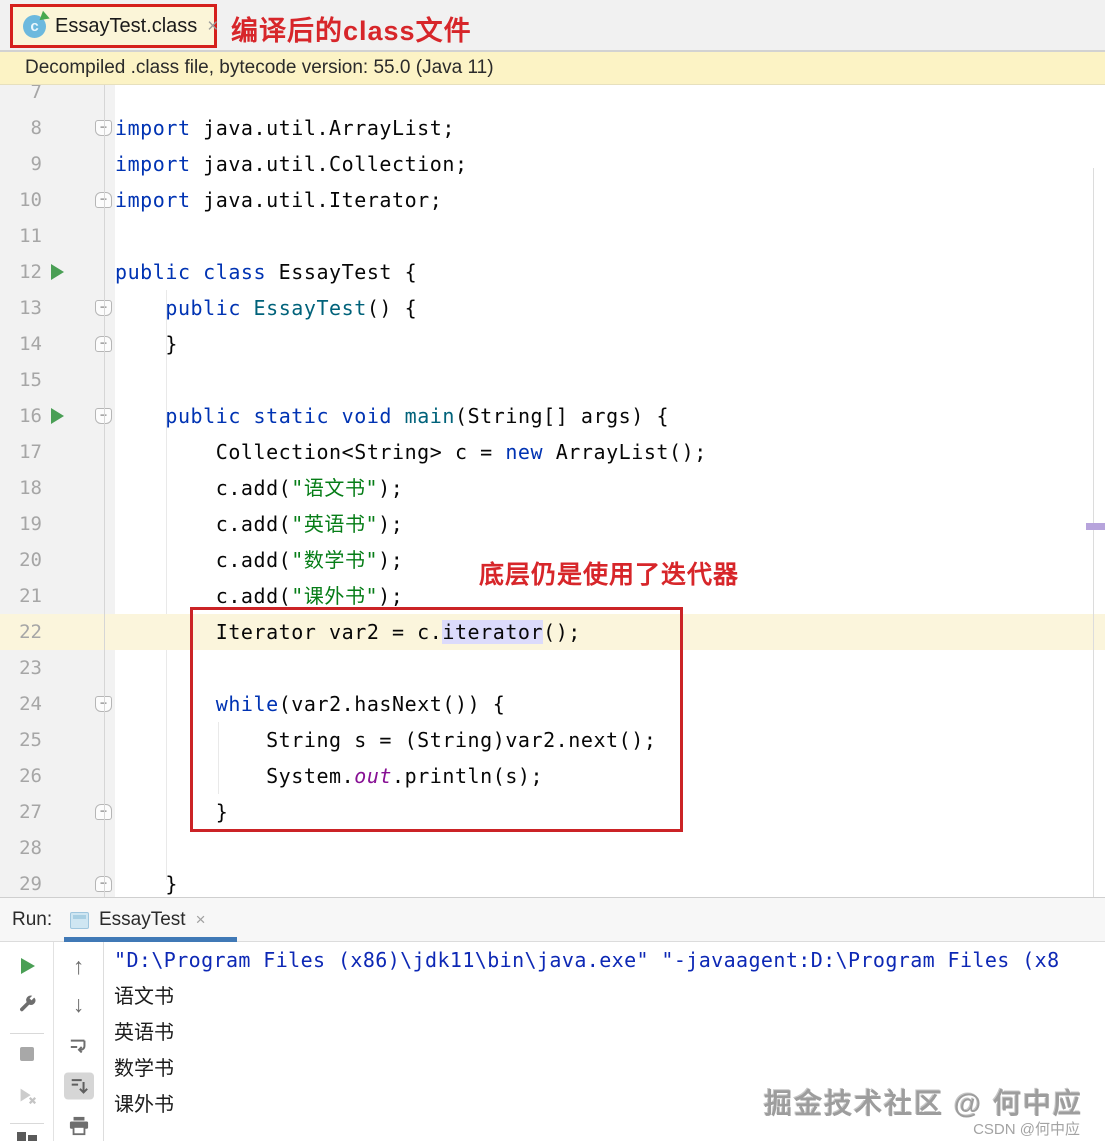 The height and width of the screenshot is (1141, 1105). Describe the element at coordinates (30, 560) in the screenshot. I see `line-number: 20` at that location.